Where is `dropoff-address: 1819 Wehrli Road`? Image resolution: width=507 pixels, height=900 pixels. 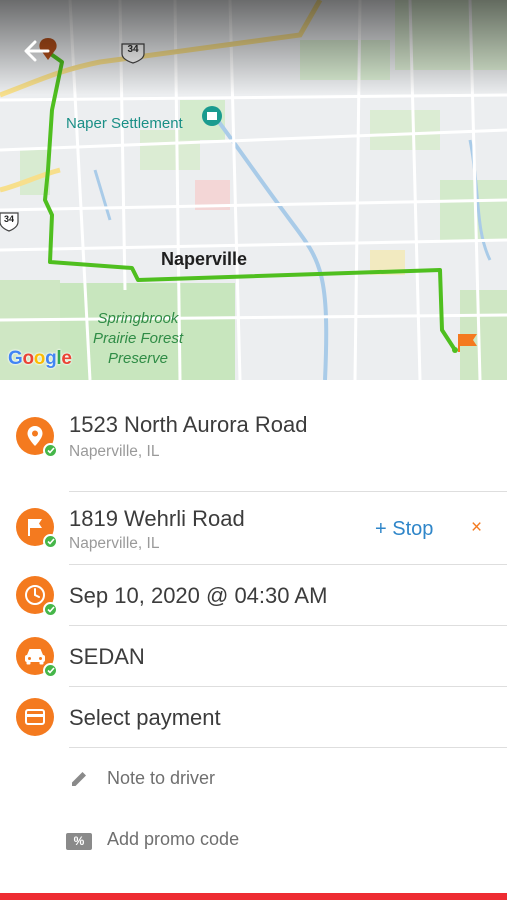 dropoff-address: 1819 Wehrli Road is located at coordinates (157, 518).